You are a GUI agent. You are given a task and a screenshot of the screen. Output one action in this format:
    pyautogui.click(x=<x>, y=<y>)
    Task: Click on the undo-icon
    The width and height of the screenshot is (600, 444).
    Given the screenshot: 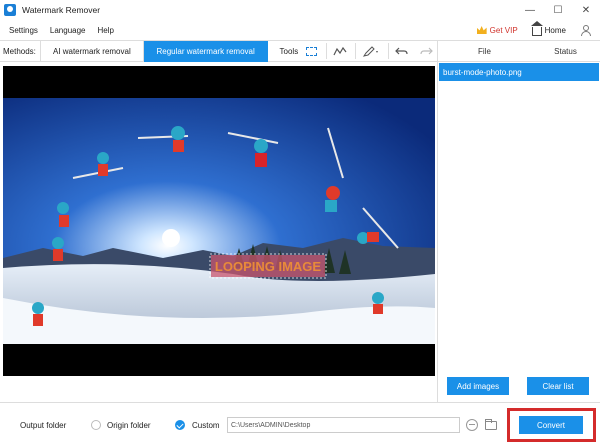 What is the action you would take?
    pyautogui.click(x=401, y=51)
    